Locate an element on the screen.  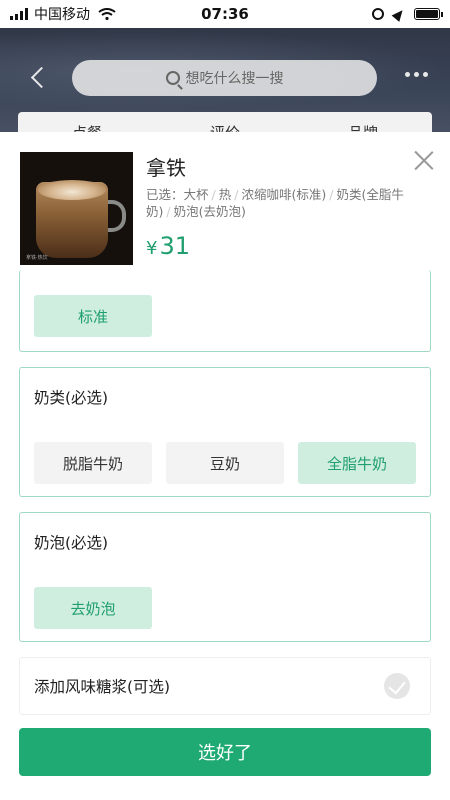
option-no-foam: 去奶泡 is located at coordinates (93, 608).